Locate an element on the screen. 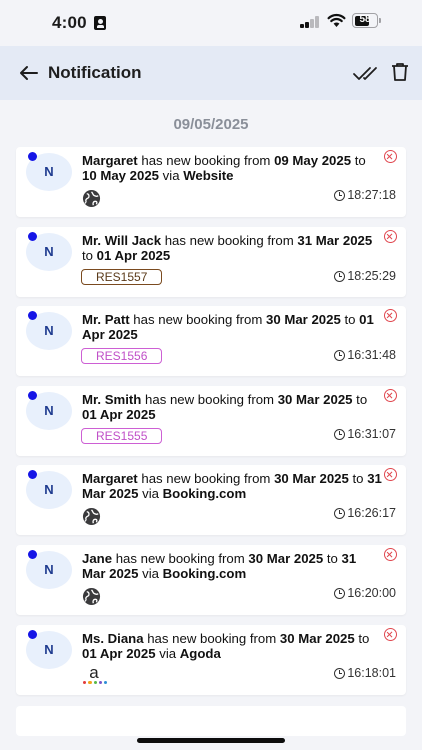 The height and width of the screenshot is (750, 422). time-label: 18:25:29 is located at coordinates (371, 276).